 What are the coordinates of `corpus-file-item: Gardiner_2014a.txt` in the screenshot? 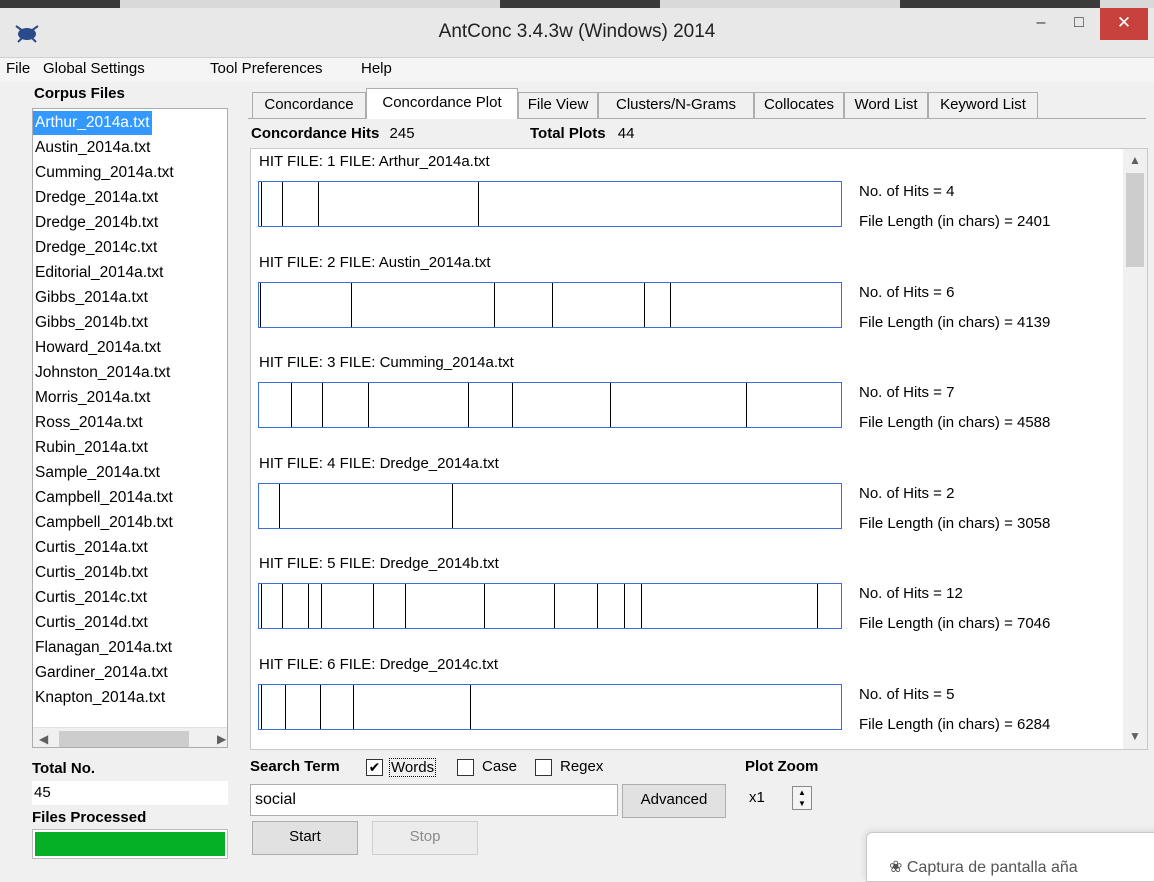 It's located at (101, 673).